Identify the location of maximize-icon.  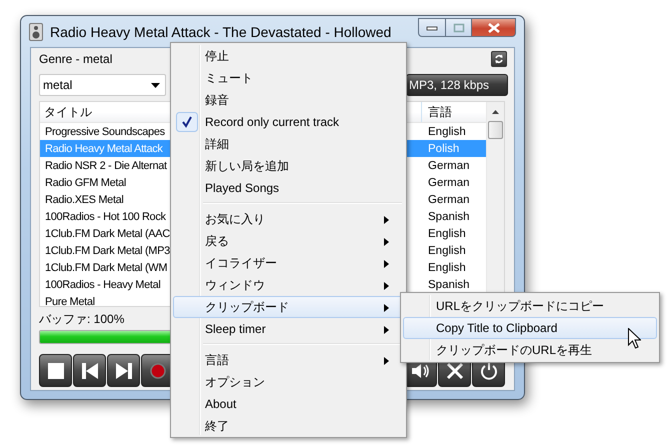
(458, 27).